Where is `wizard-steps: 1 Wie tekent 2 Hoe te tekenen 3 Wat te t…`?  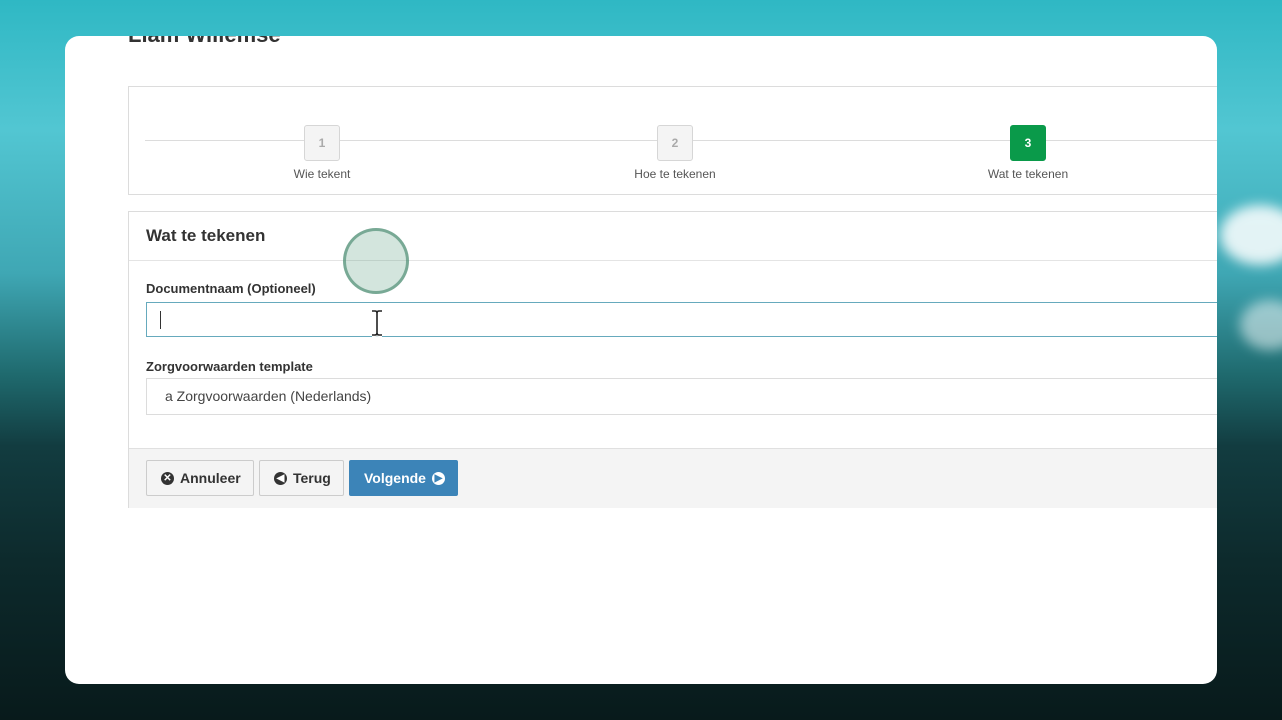
wizard-steps: 1 Wie tekent 2 Hoe te tekenen 3 Wat te t… is located at coordinates (672, 140).